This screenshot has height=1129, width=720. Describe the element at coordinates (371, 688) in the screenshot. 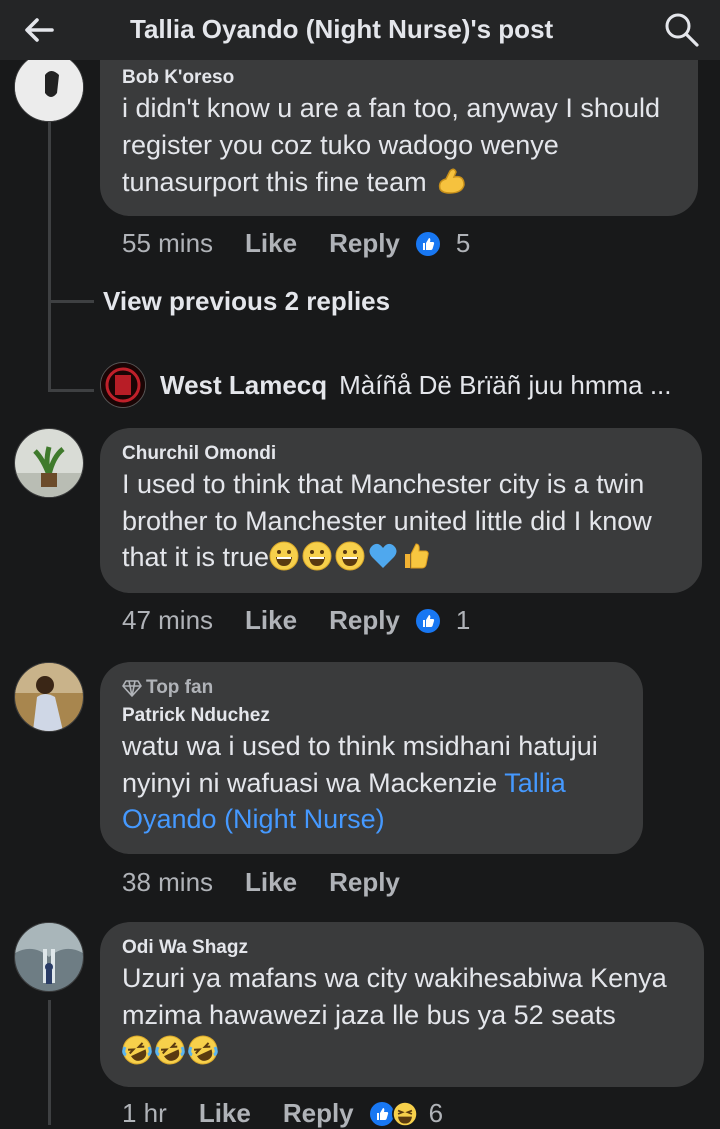

I see `top-fan-badge: Top fan` at that location.